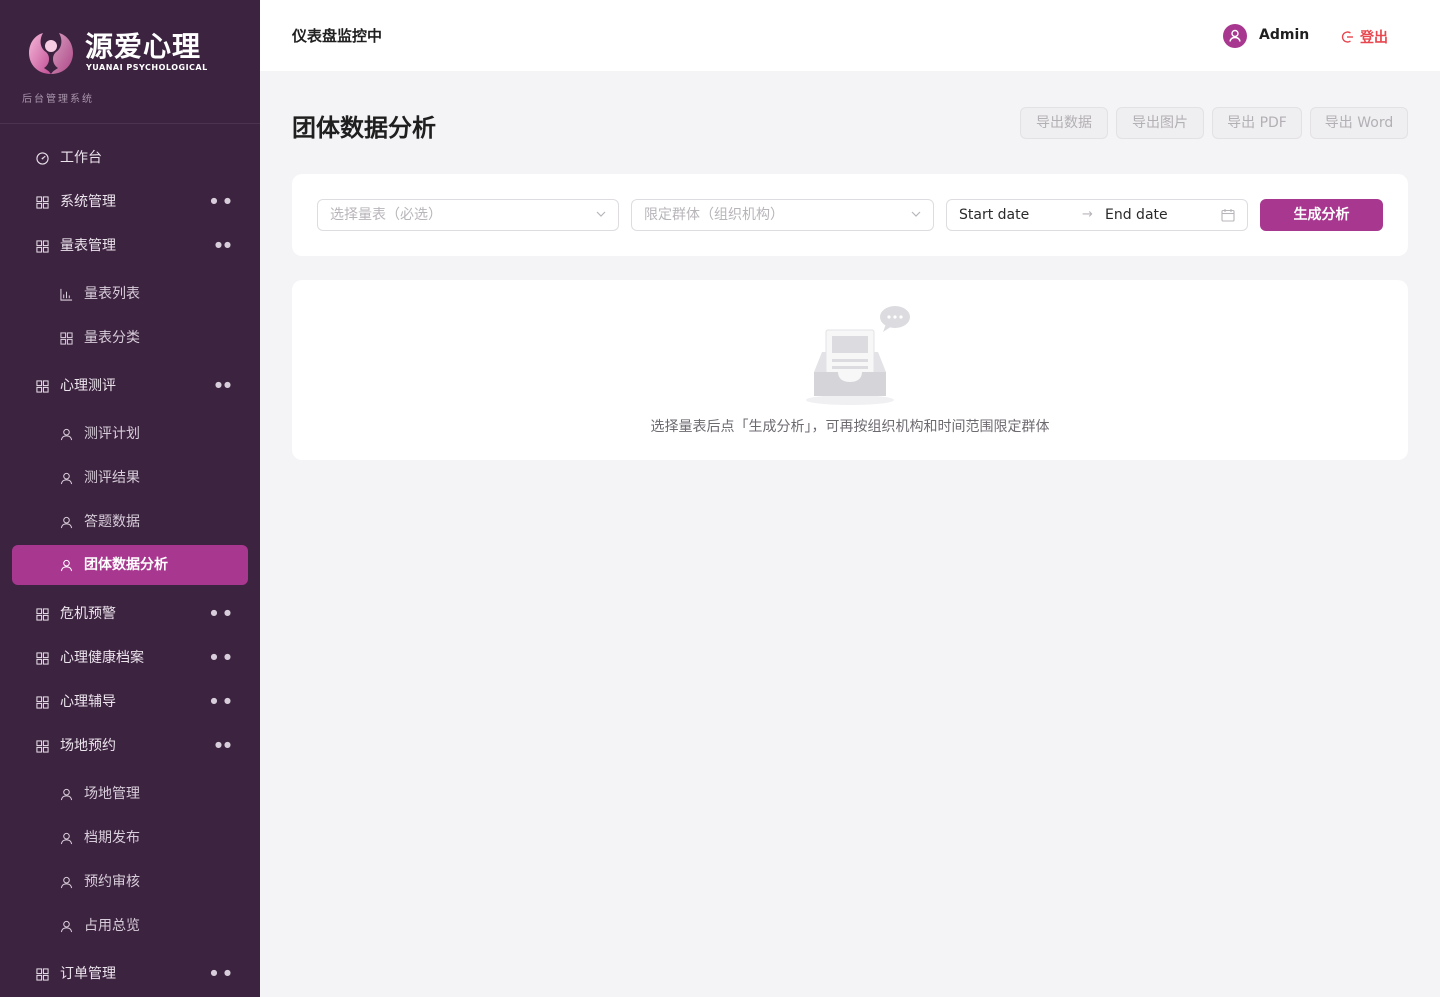 This screenshot has height=997, width=1440. Describe the element at coordinates (1374, 38) in the screenshot. I see `logout-label: 登出` at that location.